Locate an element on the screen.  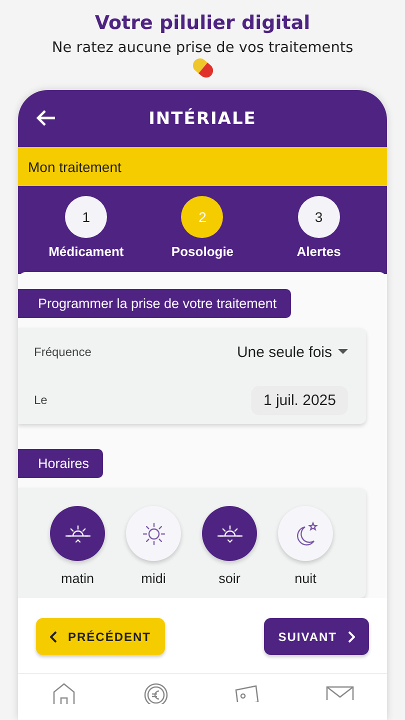
home-icon is located at coordinates (63, 693).